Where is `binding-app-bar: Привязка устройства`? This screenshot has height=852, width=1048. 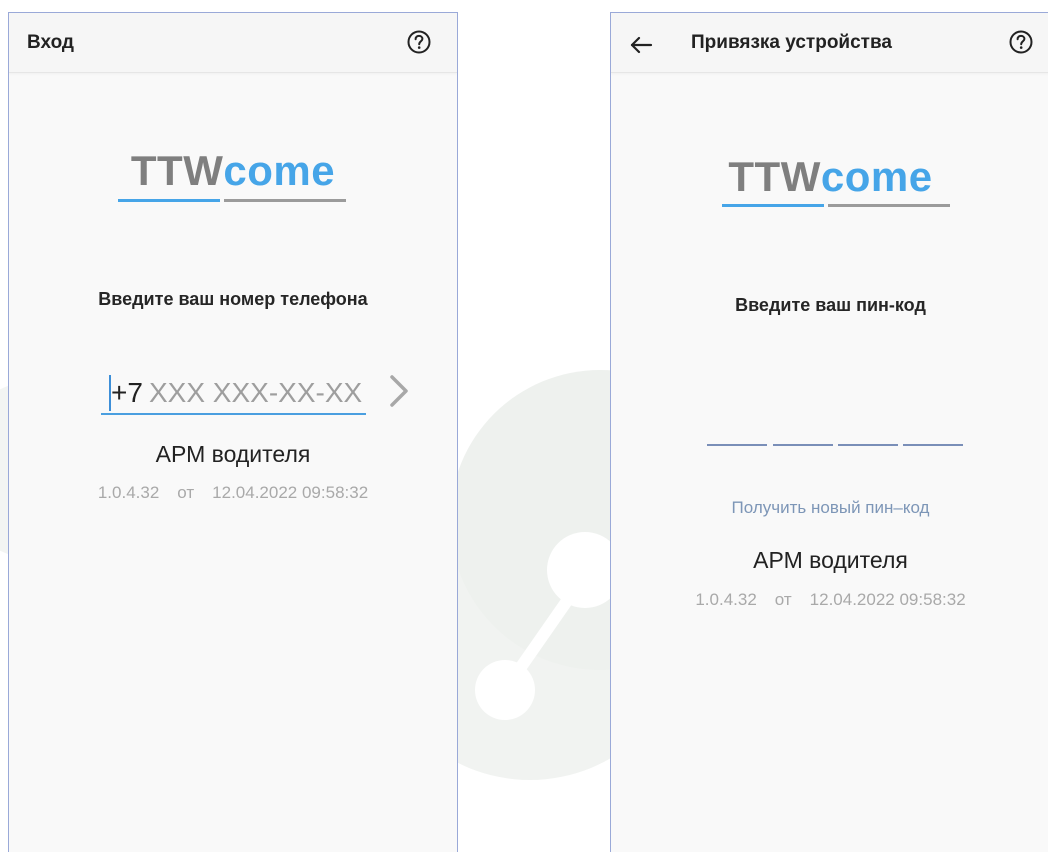 binding-app-bar: Привязка устройства is located at coordinates (829, 43).